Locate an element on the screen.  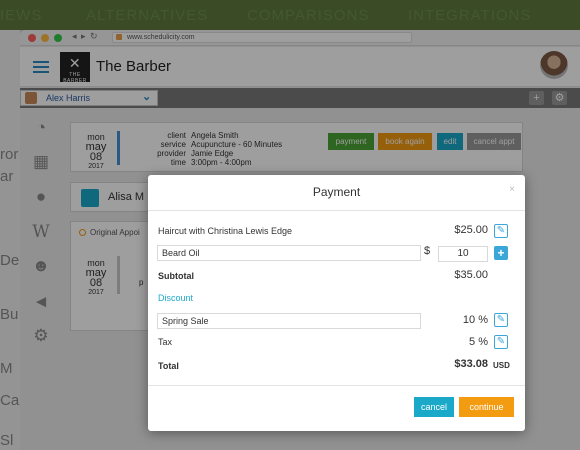
product-input: Beard Oil is located at coordinates (289, 253).